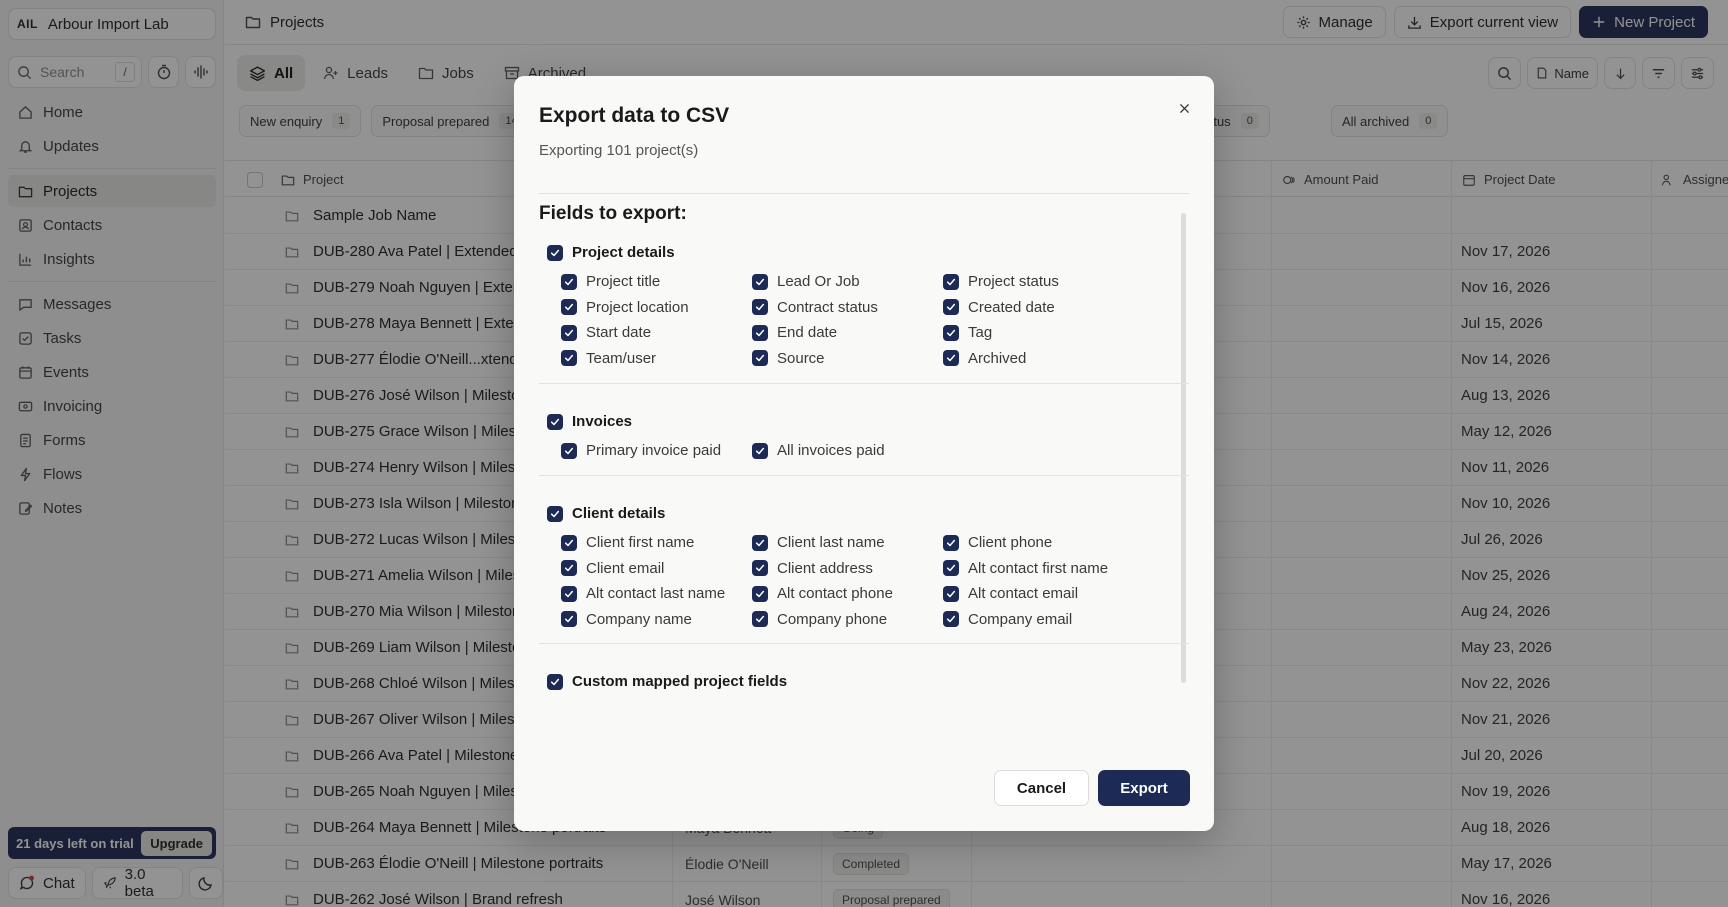 The image size is (1728, 907). I want to click on group-label: Custom mapped project fields, so click(680, 681).